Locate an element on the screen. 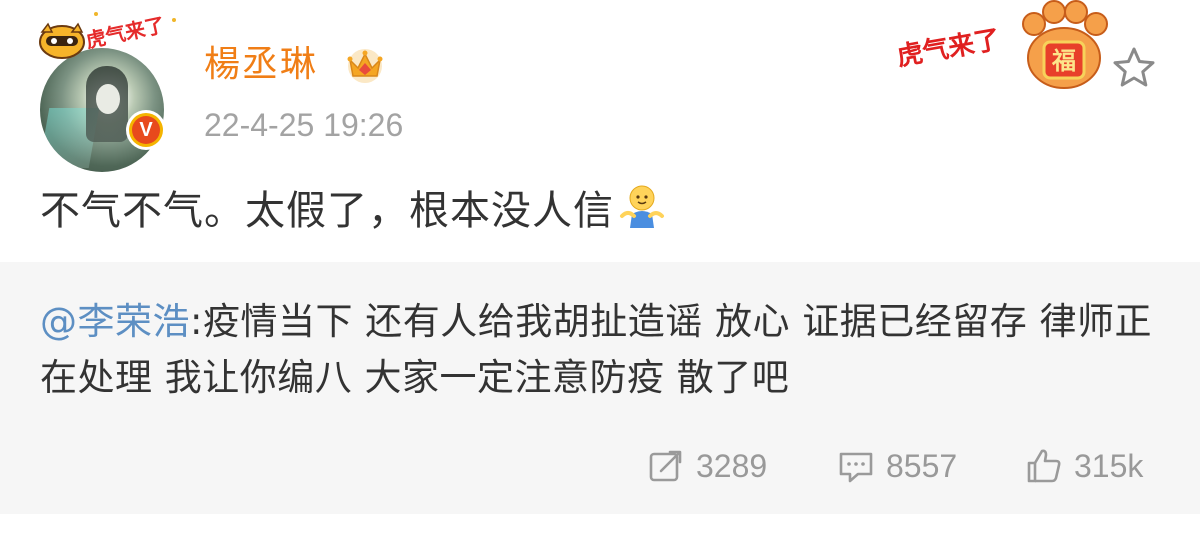  tiger-frame-badge-icon: 虎气来了 is located at coordinates (107, 35).